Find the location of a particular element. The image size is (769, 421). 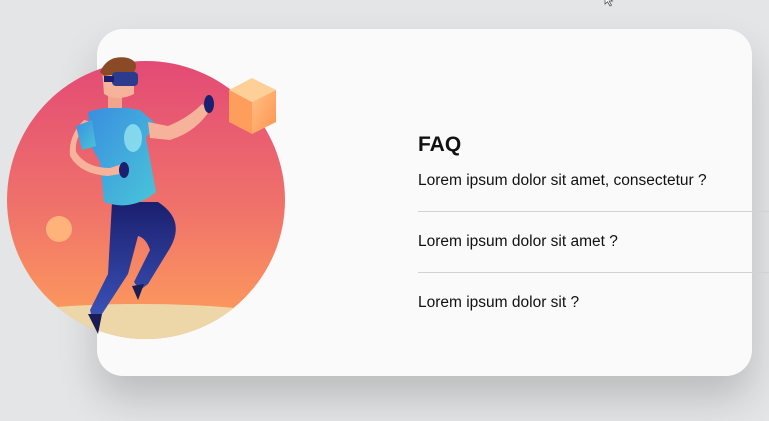

faq-question: Lorem ipsum dolor sit ? is located at coordinates (499, 302).